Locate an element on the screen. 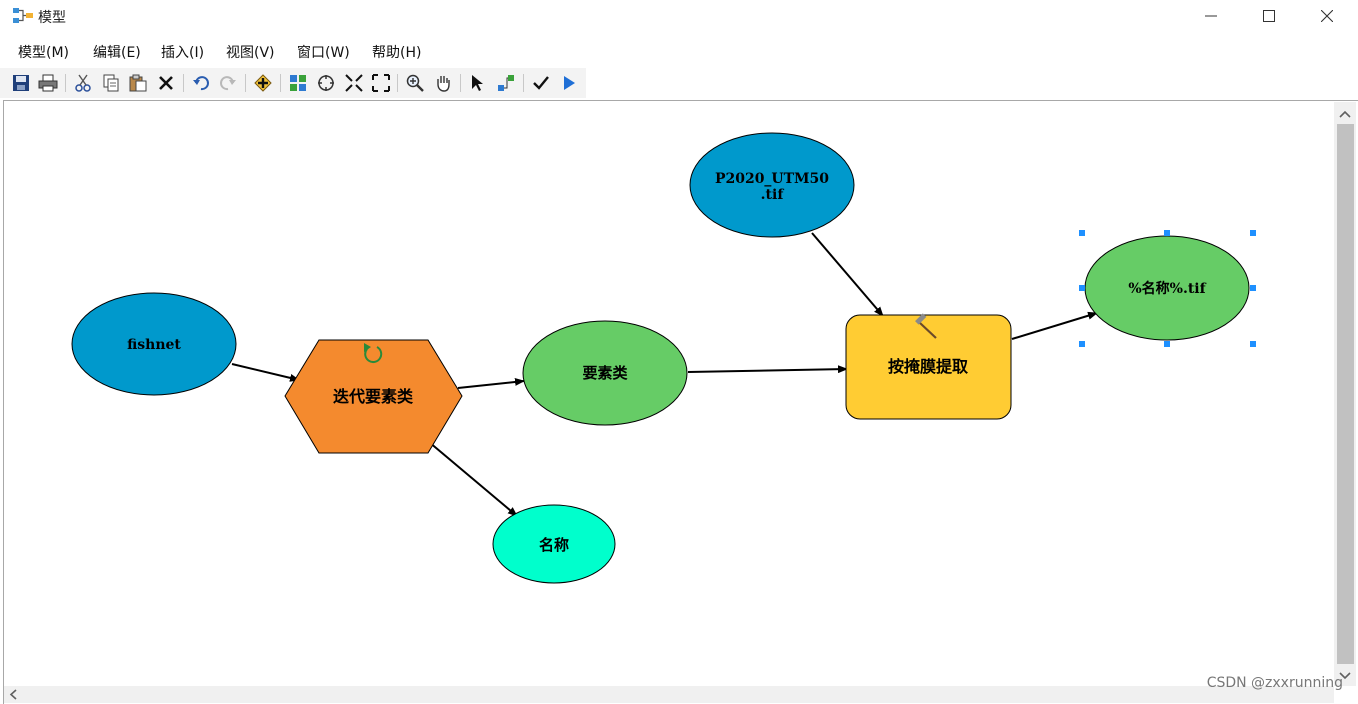 This screenshot has height=704, width=1358. redo-icon is located at coordinates (228, 83).